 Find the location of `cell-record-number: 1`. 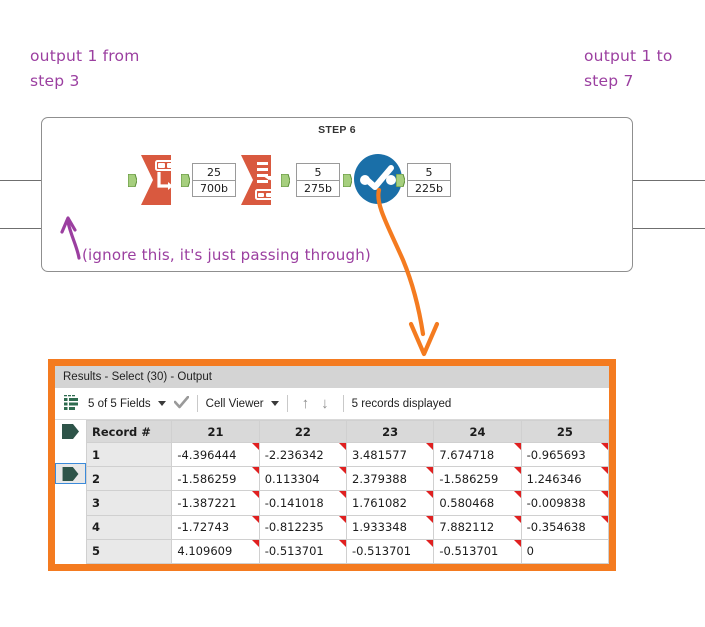

cell-record-number: 1 is located at coordinates (129, 454).